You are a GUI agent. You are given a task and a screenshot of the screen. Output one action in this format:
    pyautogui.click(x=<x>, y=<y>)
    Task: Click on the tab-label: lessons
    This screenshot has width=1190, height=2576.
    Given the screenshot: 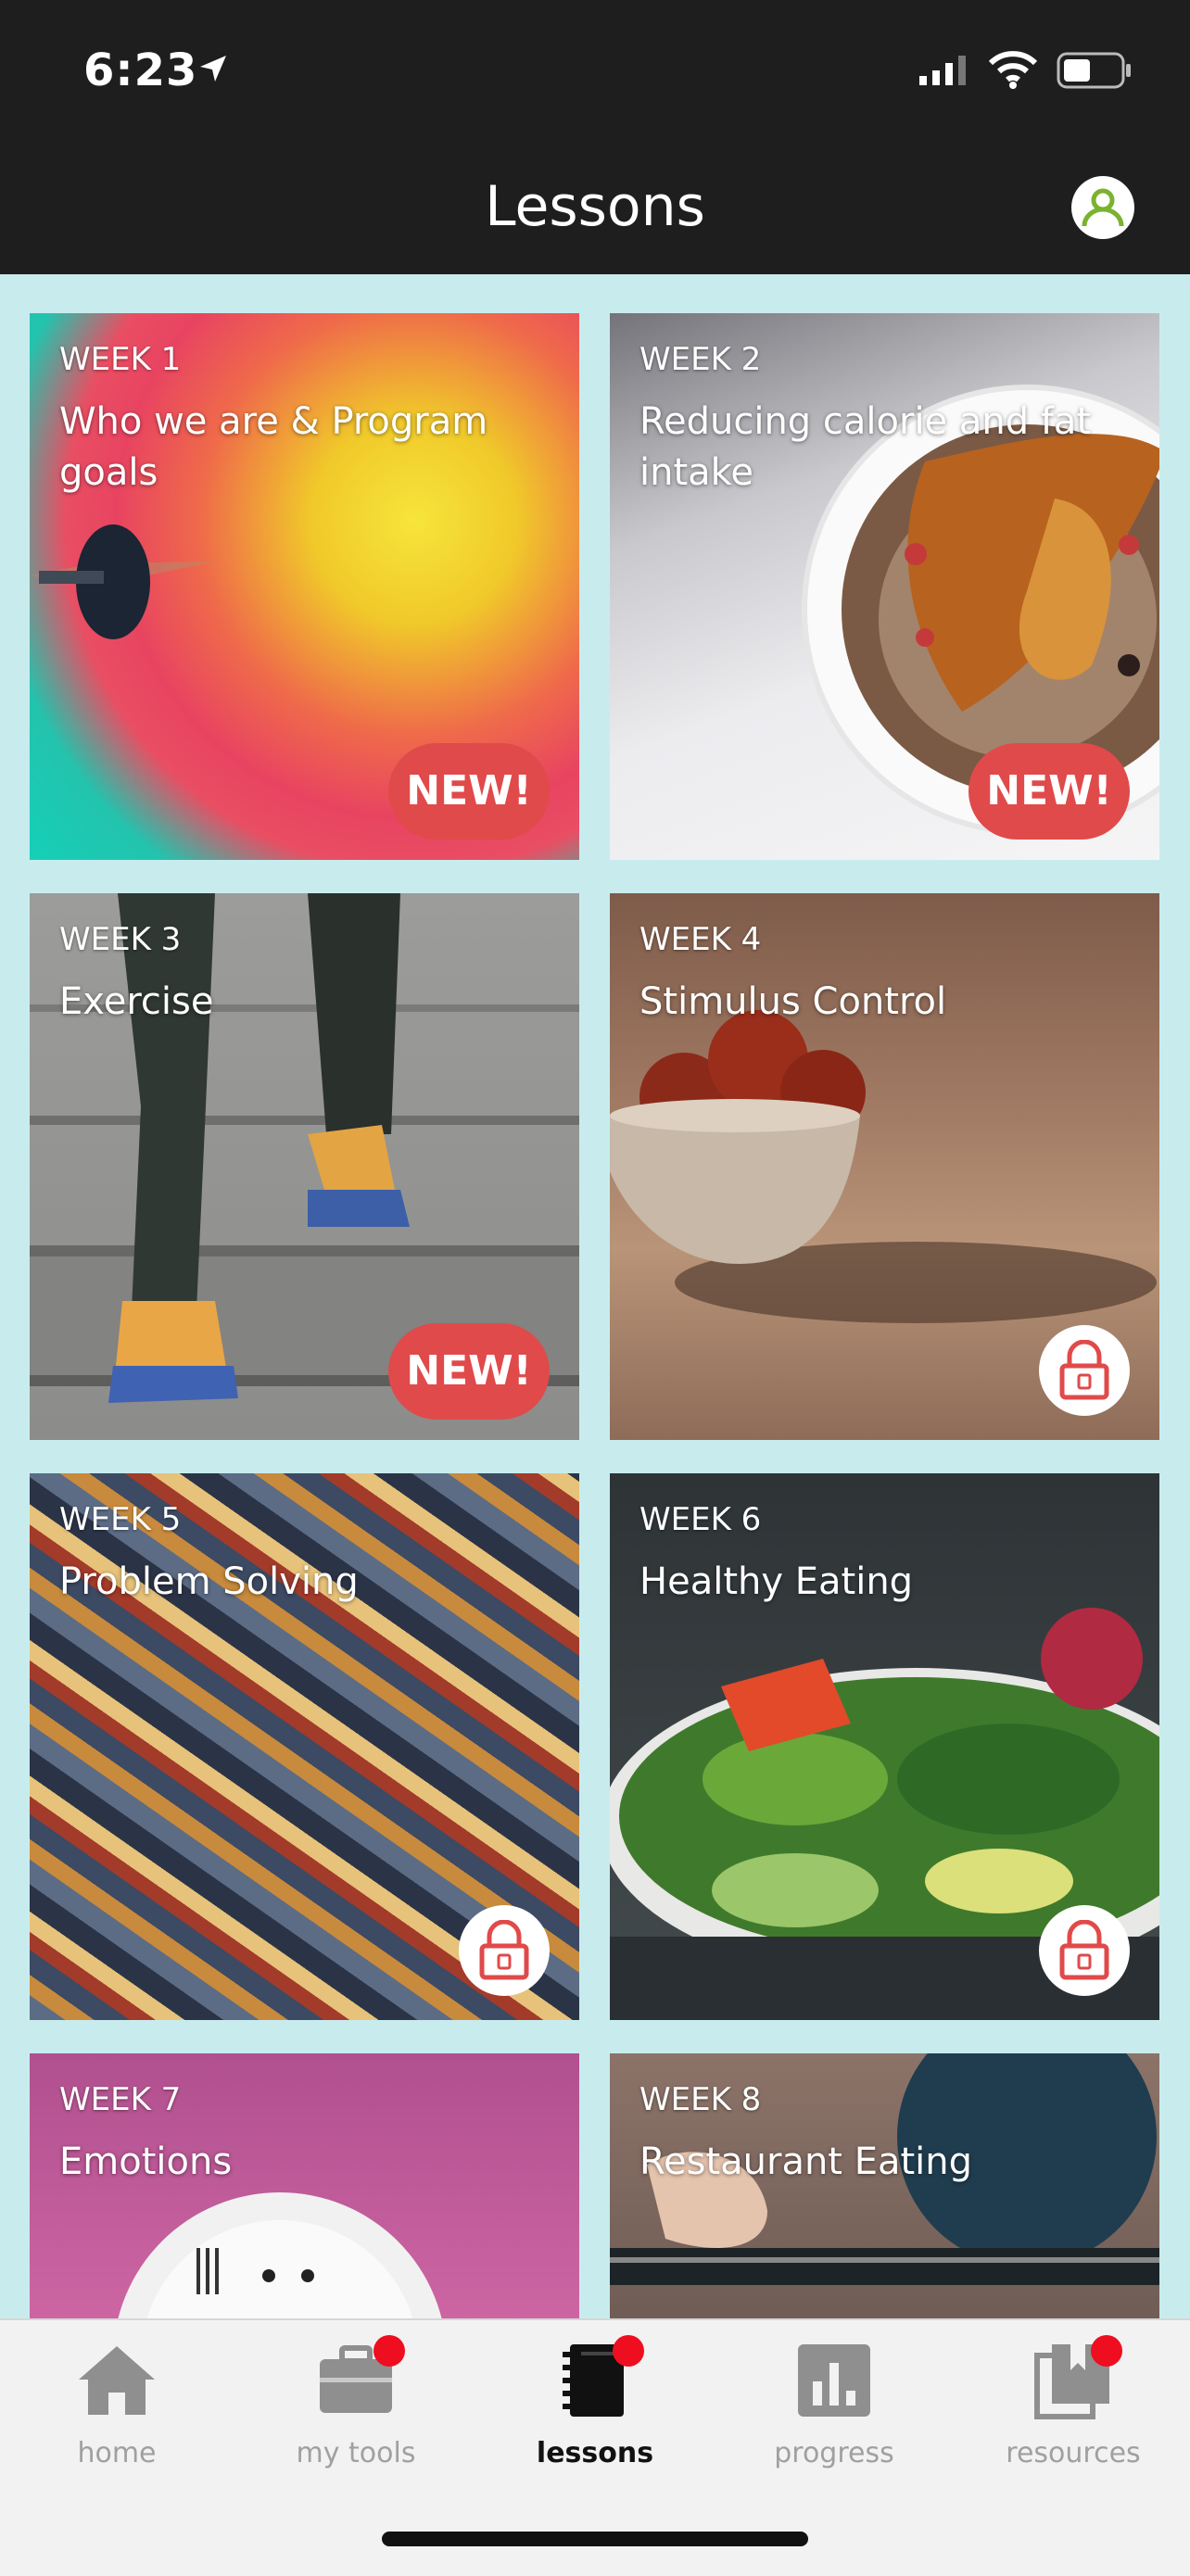 What is the action you would take?
    pyautogui.click(x=595, y=2453)
    